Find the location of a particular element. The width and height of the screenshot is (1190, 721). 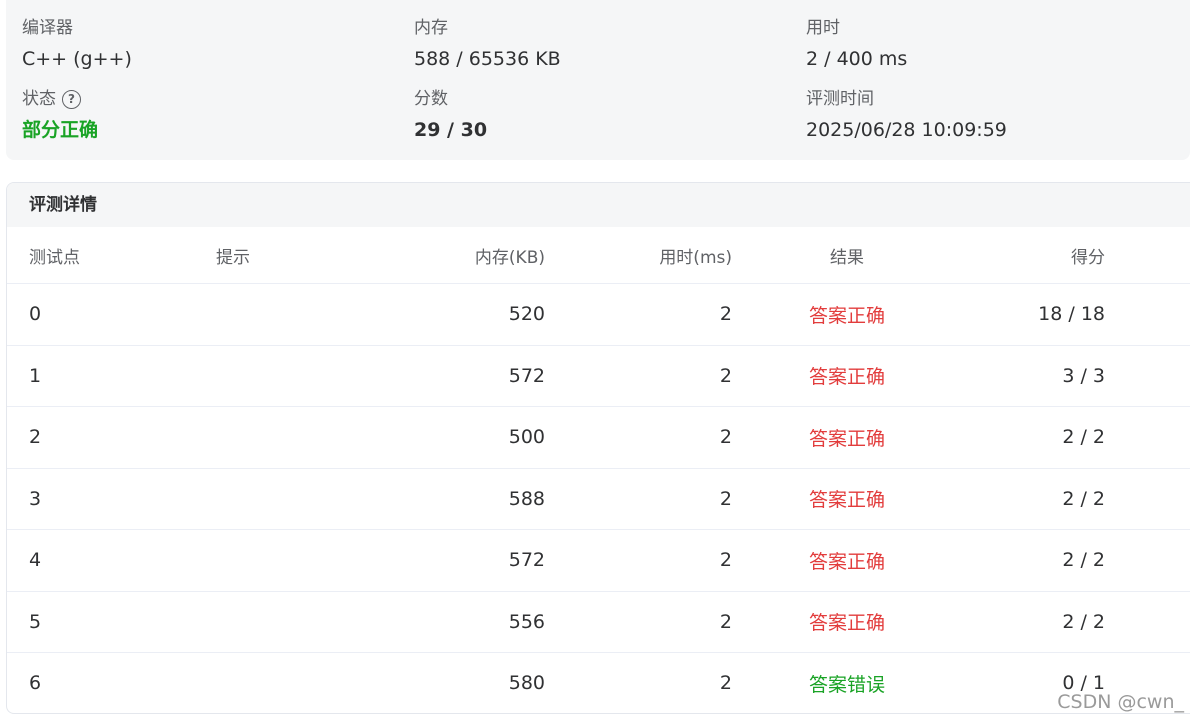

table-row: 1 572 2 答案正确 3 / 3 is located at coordinates (598, 375).